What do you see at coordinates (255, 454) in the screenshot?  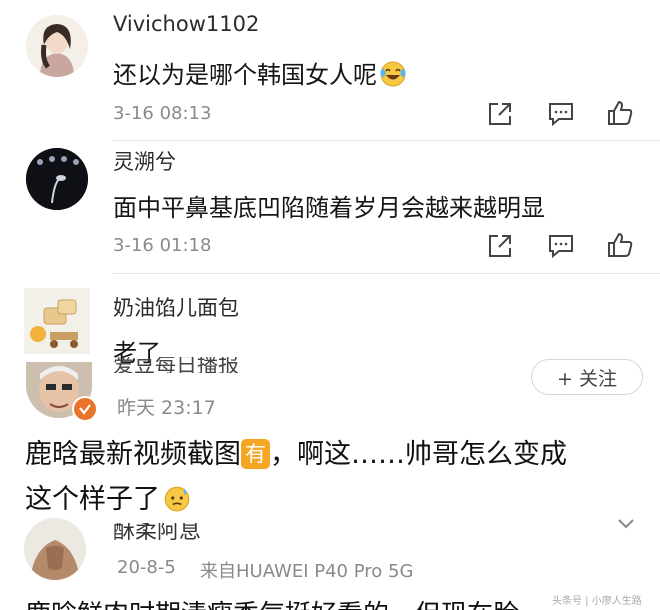 I see `tag-badge: 有` at bounding box center [255, 454].